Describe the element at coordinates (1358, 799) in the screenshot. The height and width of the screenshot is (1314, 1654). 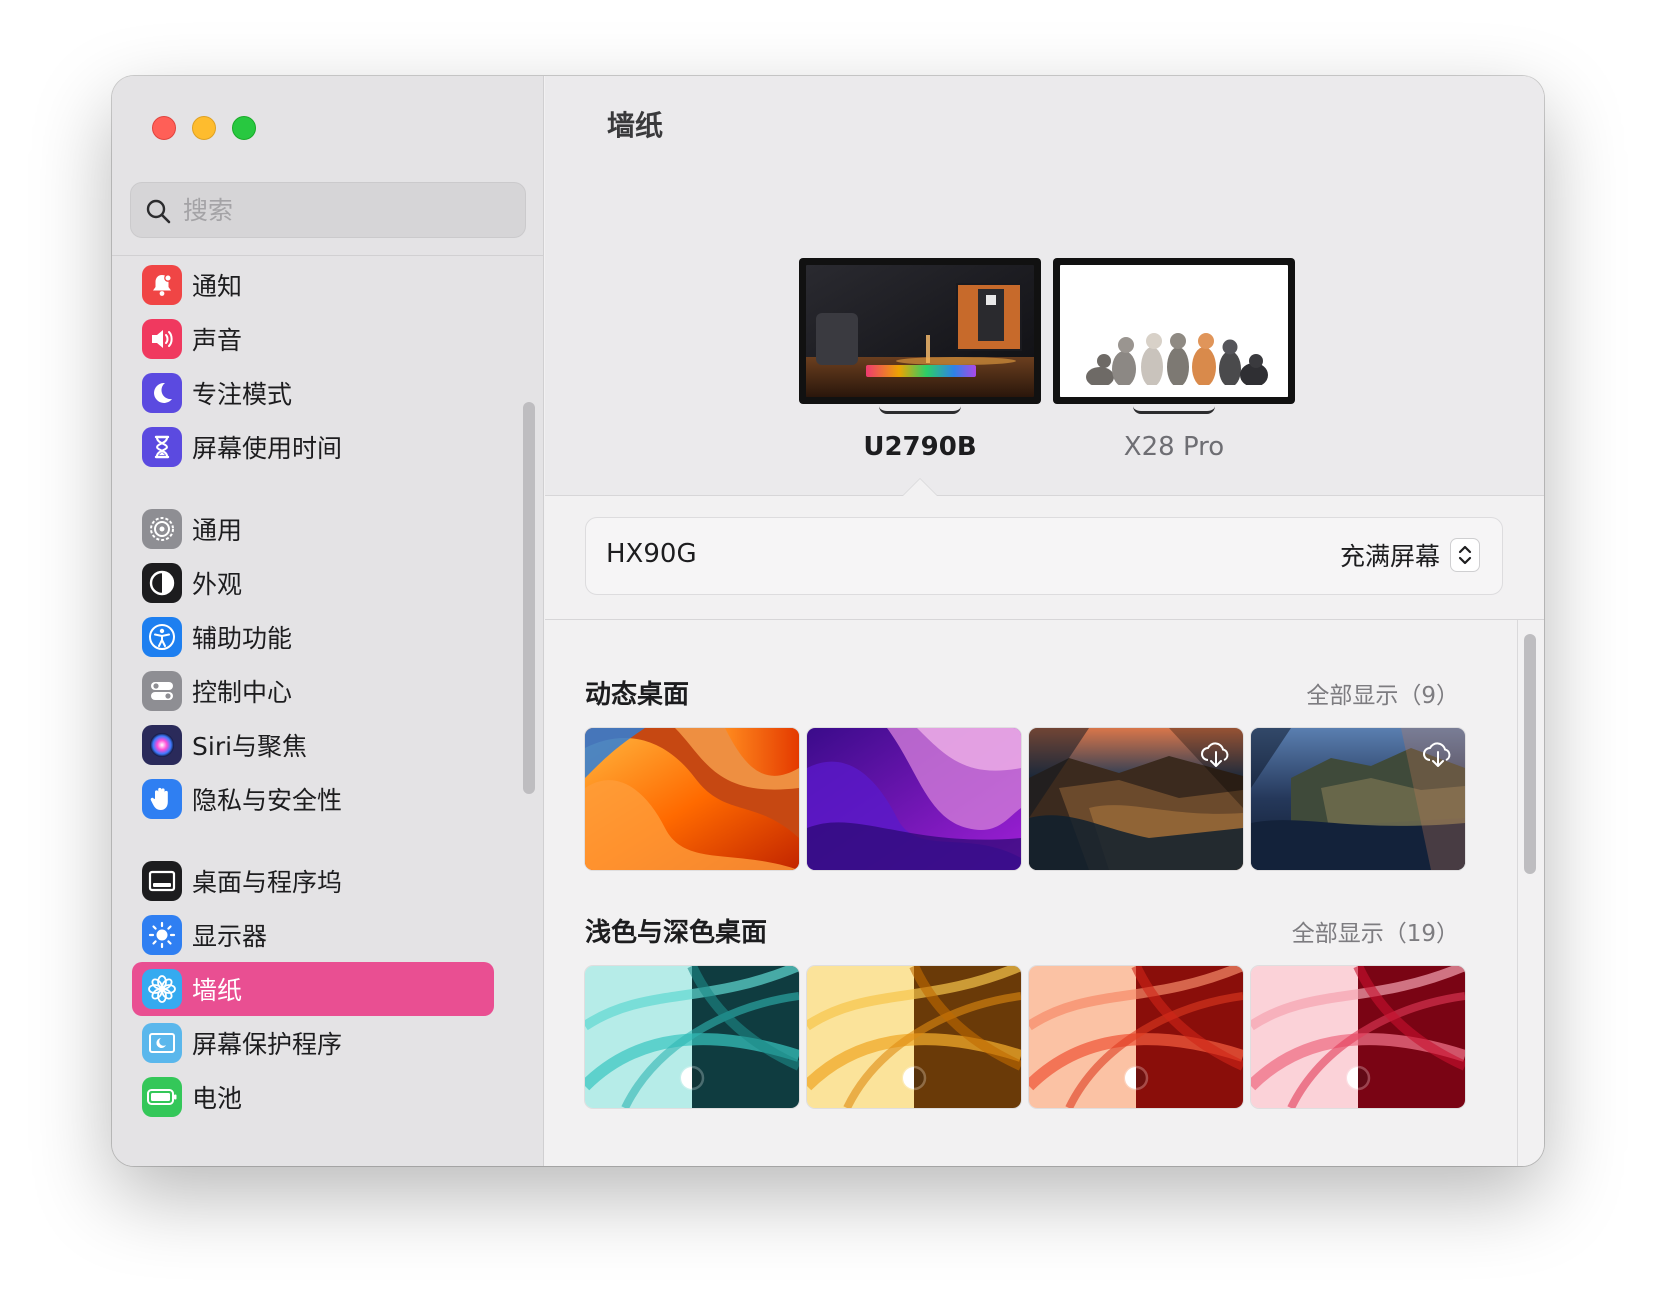
I see `wallpaper-thumbnail-catalina` at that location.